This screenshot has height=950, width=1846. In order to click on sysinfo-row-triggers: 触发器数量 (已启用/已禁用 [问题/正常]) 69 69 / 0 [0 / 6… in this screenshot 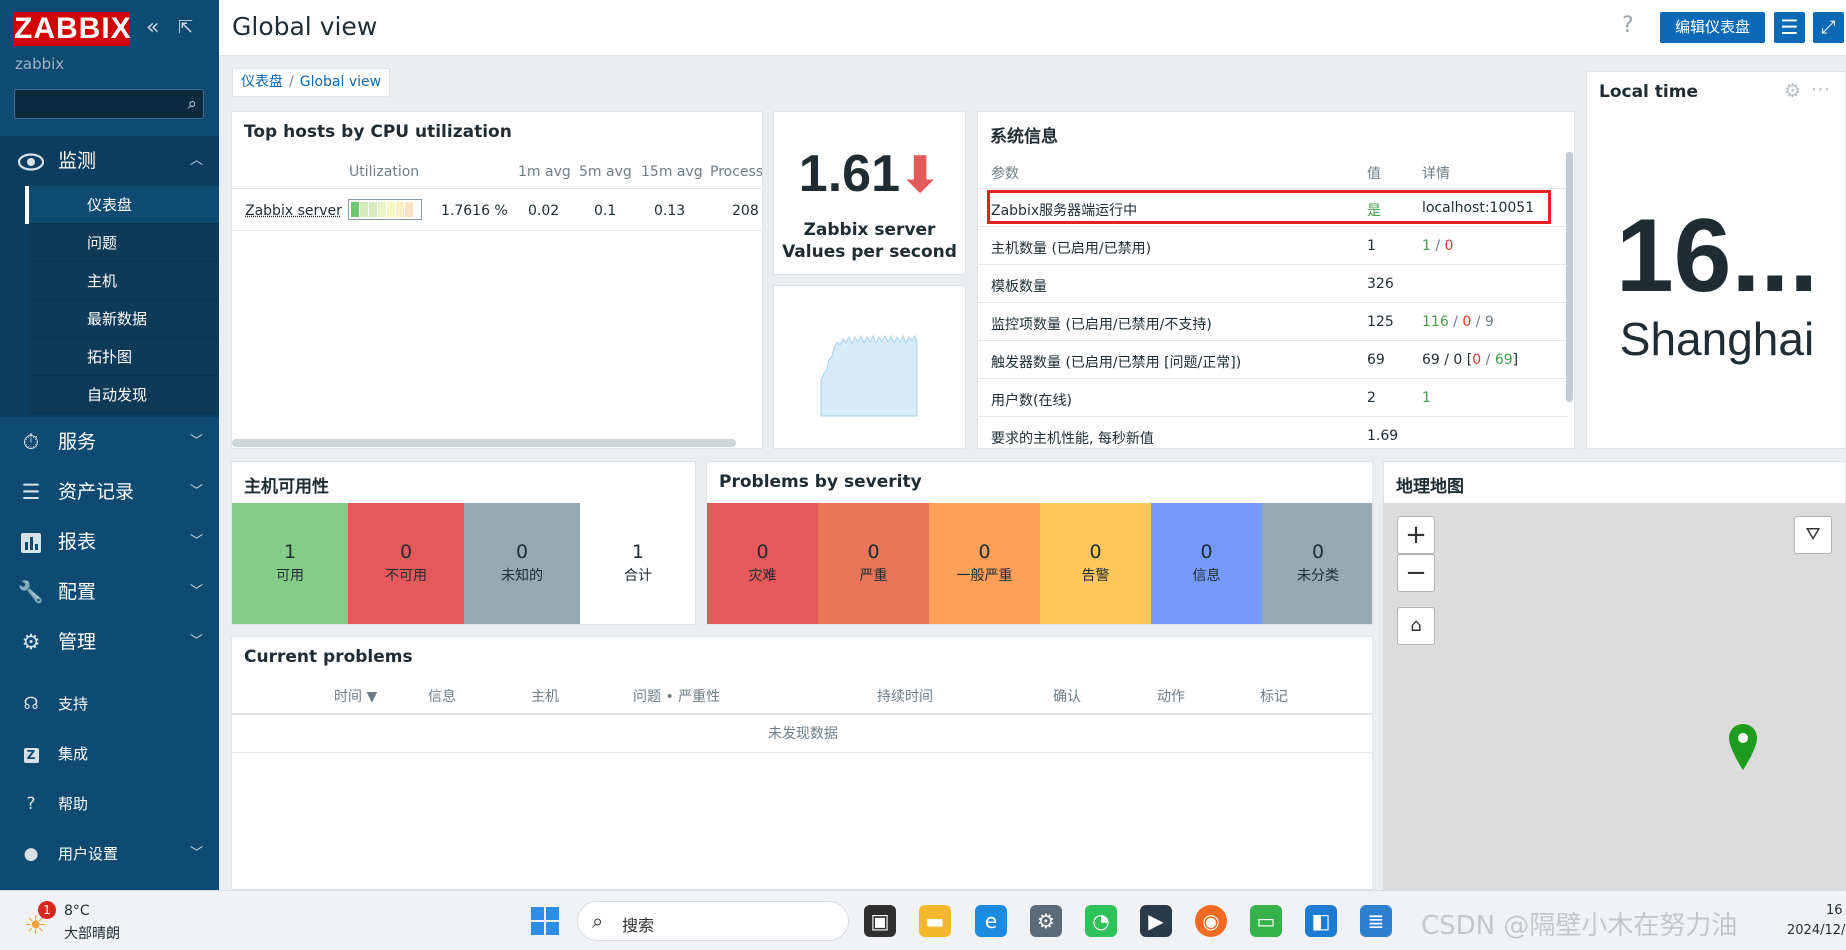, I will do `click(1273, 360)`.